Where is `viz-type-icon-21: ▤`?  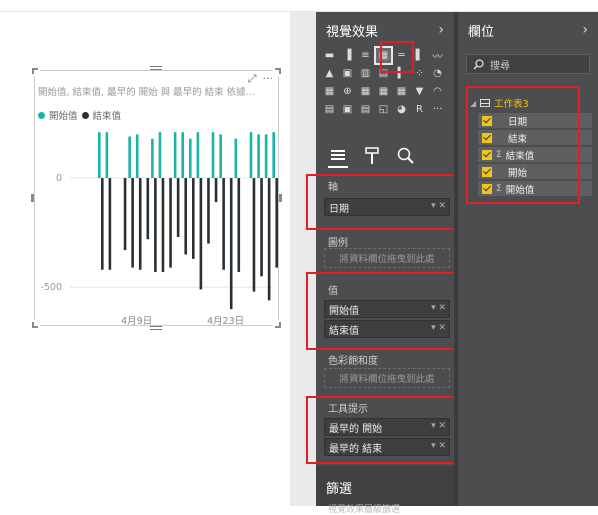 viz-type-icon-21: ▤ is located at coordinates (329, 109).